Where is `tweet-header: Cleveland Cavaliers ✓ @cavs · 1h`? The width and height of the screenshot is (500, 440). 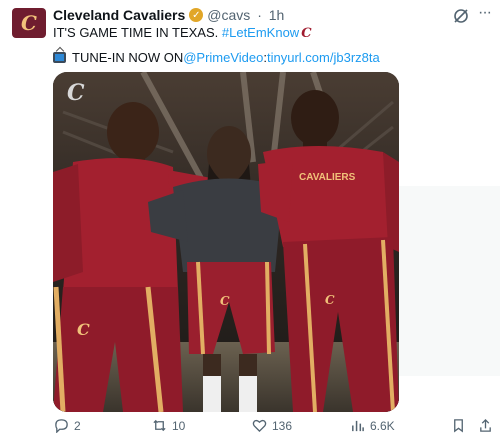
tweet-header: Cleveland Cavaliers ✓ @cavs · 1h is located at coordinates (170, 15).